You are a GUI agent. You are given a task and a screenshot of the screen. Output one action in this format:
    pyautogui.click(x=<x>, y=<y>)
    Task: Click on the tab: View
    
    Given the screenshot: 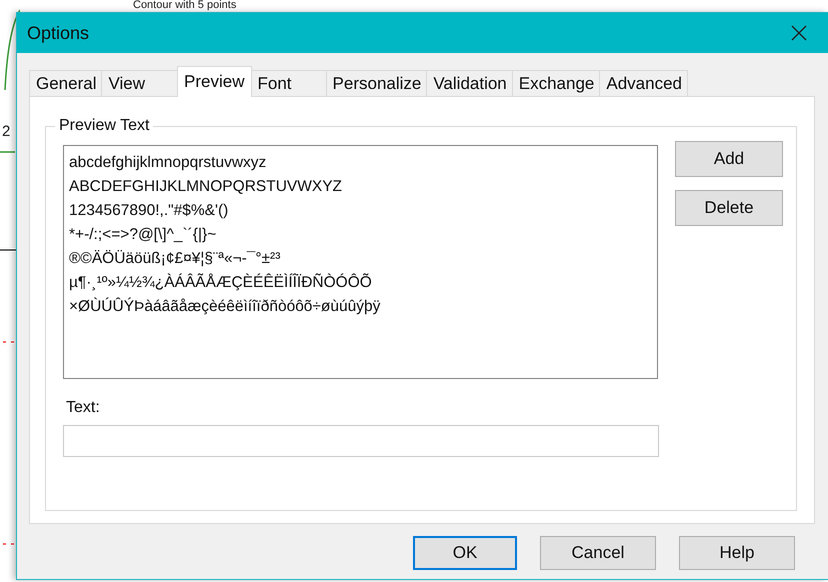 What is the action you would take?
    pyautogui.click(x=139, y=83)
    